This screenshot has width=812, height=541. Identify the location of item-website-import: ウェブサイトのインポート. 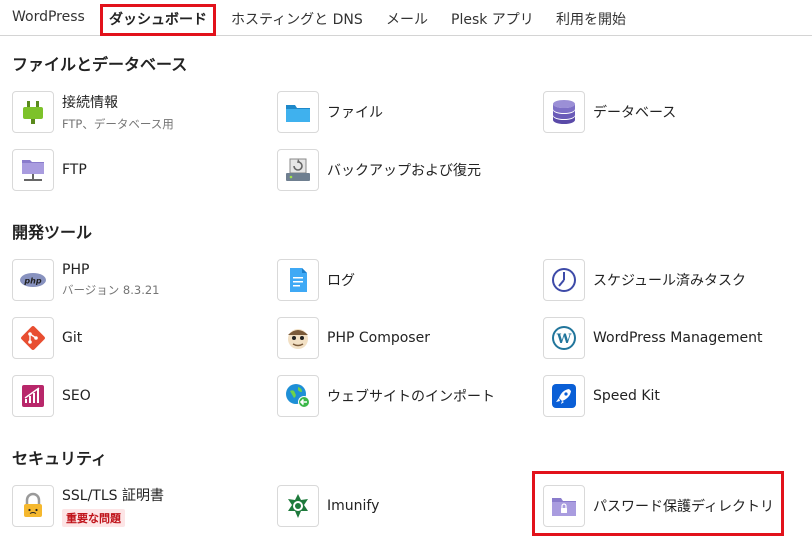
(386, 396).